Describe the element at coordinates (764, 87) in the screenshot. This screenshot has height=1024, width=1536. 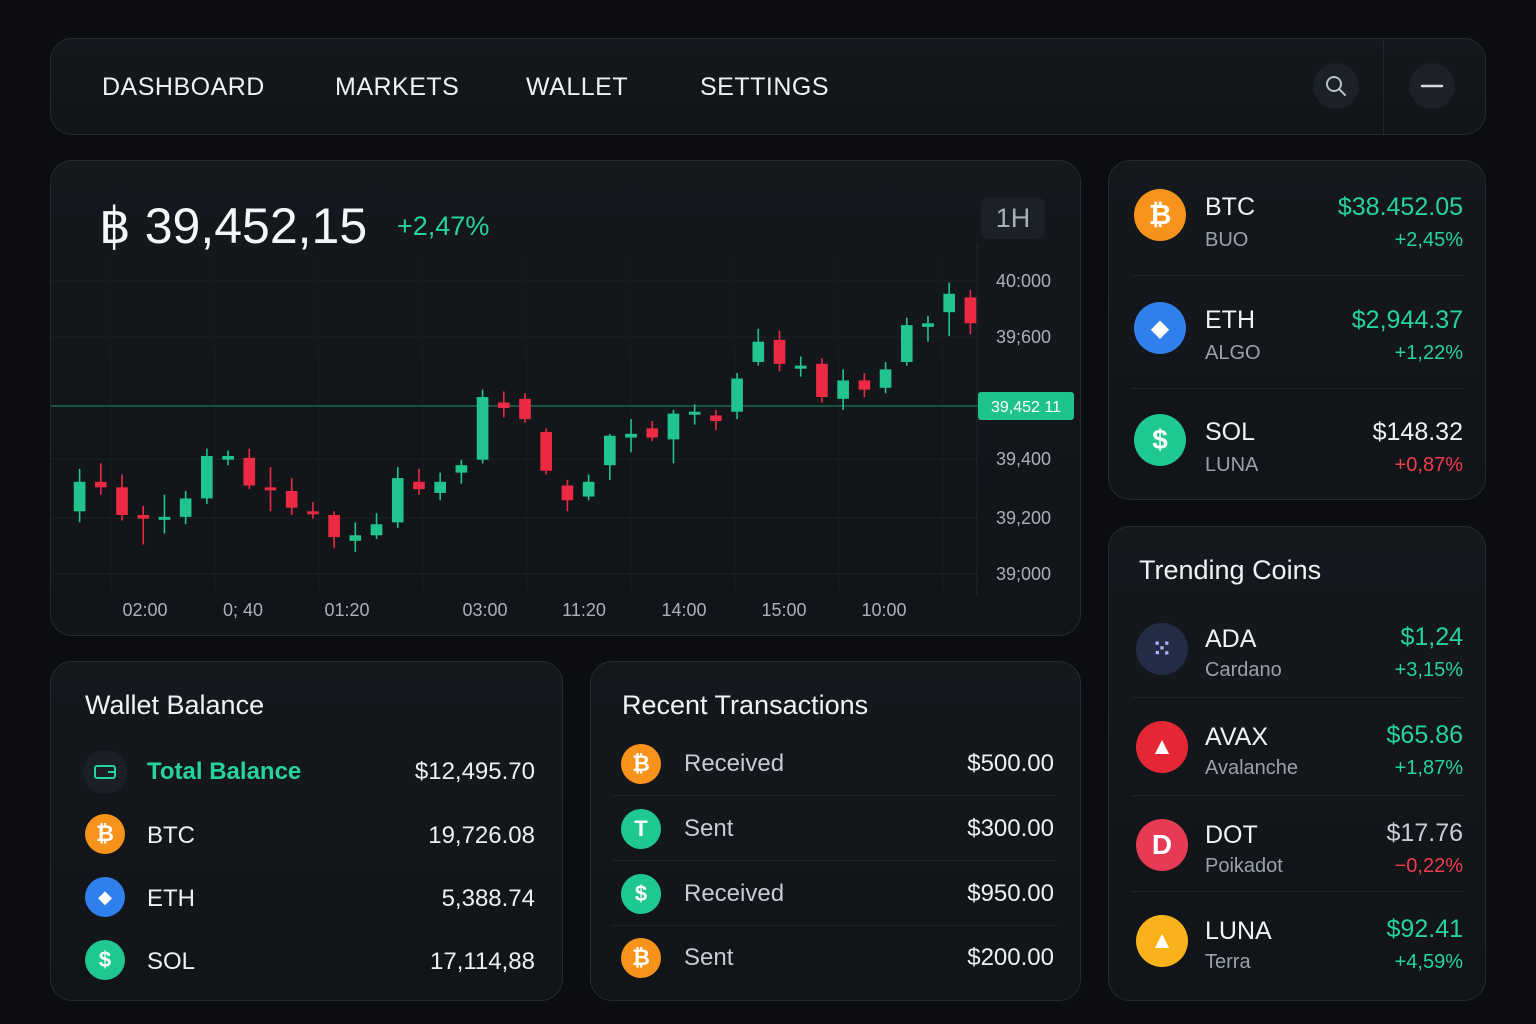
I see `nav-settings: SETTINGS` at that location.